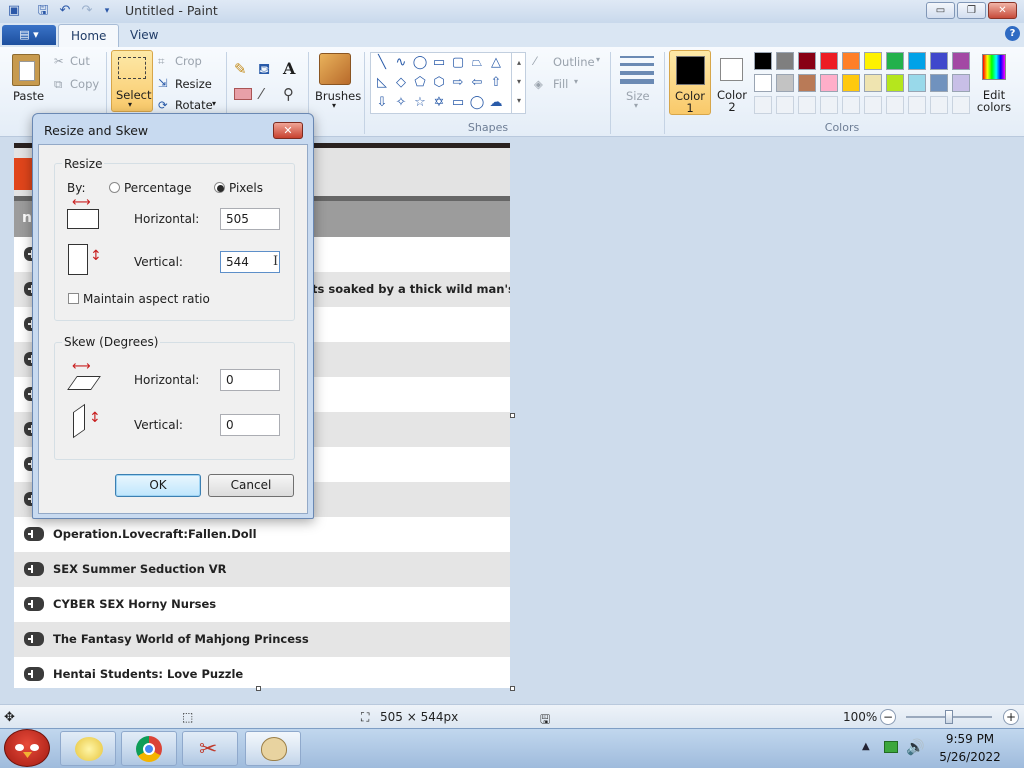 The width and height of the screenshot is (1024, 768). I want to click on zoom-slider-thumb, so click(949, 717).